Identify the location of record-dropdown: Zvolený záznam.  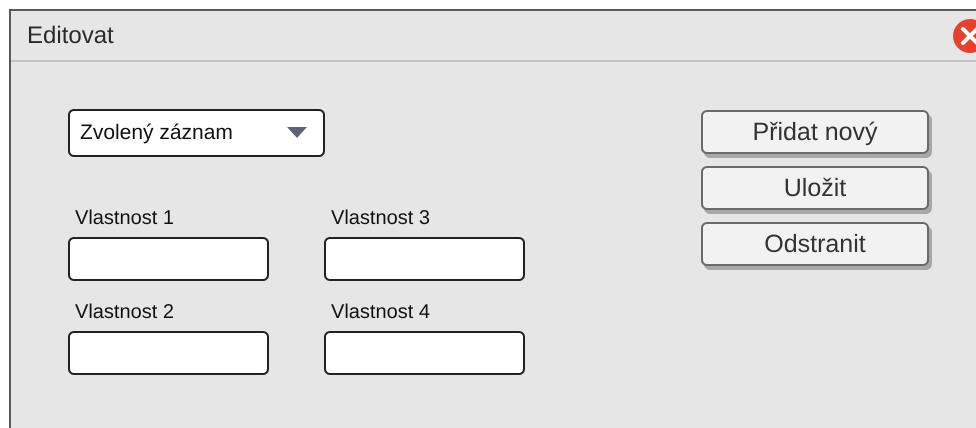
(196, 133).